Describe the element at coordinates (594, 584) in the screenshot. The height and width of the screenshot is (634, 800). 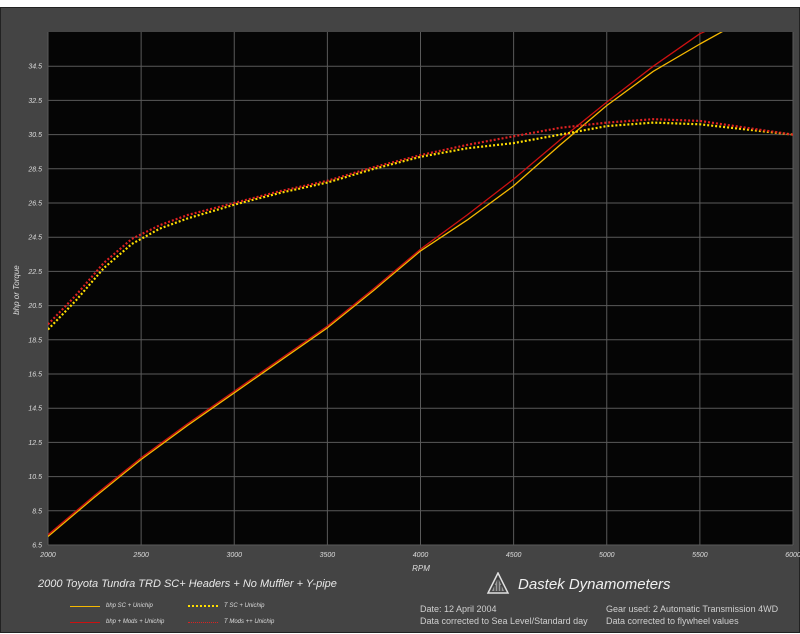
I see `brand-name: Dastek Dynamometers` at that location.